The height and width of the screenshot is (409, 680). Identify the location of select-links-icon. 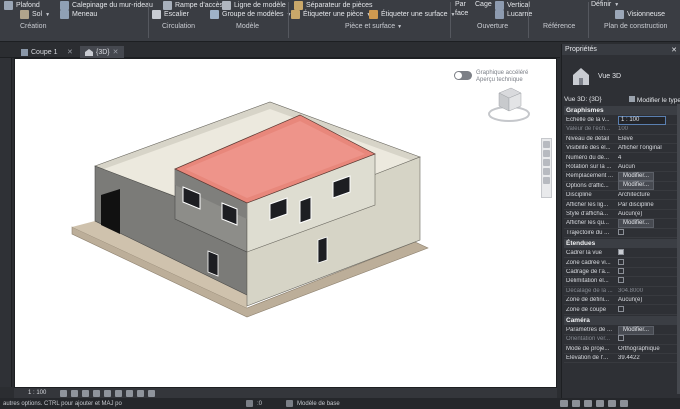
(564, 403).